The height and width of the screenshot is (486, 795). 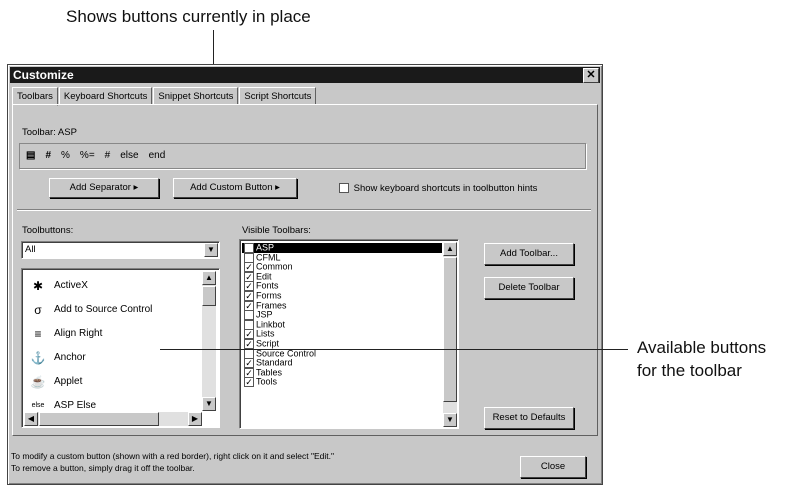 I want to click on toolbutton-label: ASP Else, so click(x=75, y=404).